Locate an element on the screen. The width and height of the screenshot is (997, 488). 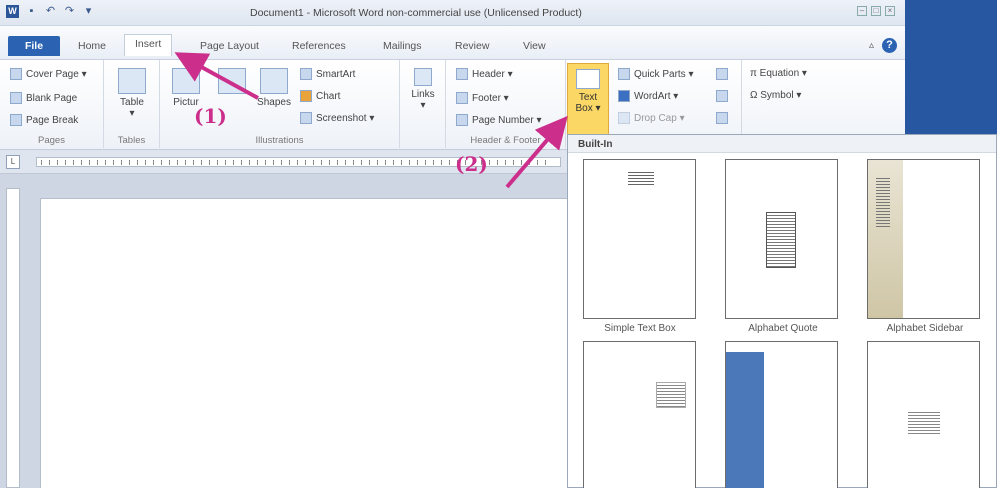
maximize-icon: □ is located at coordinates (876, 11).